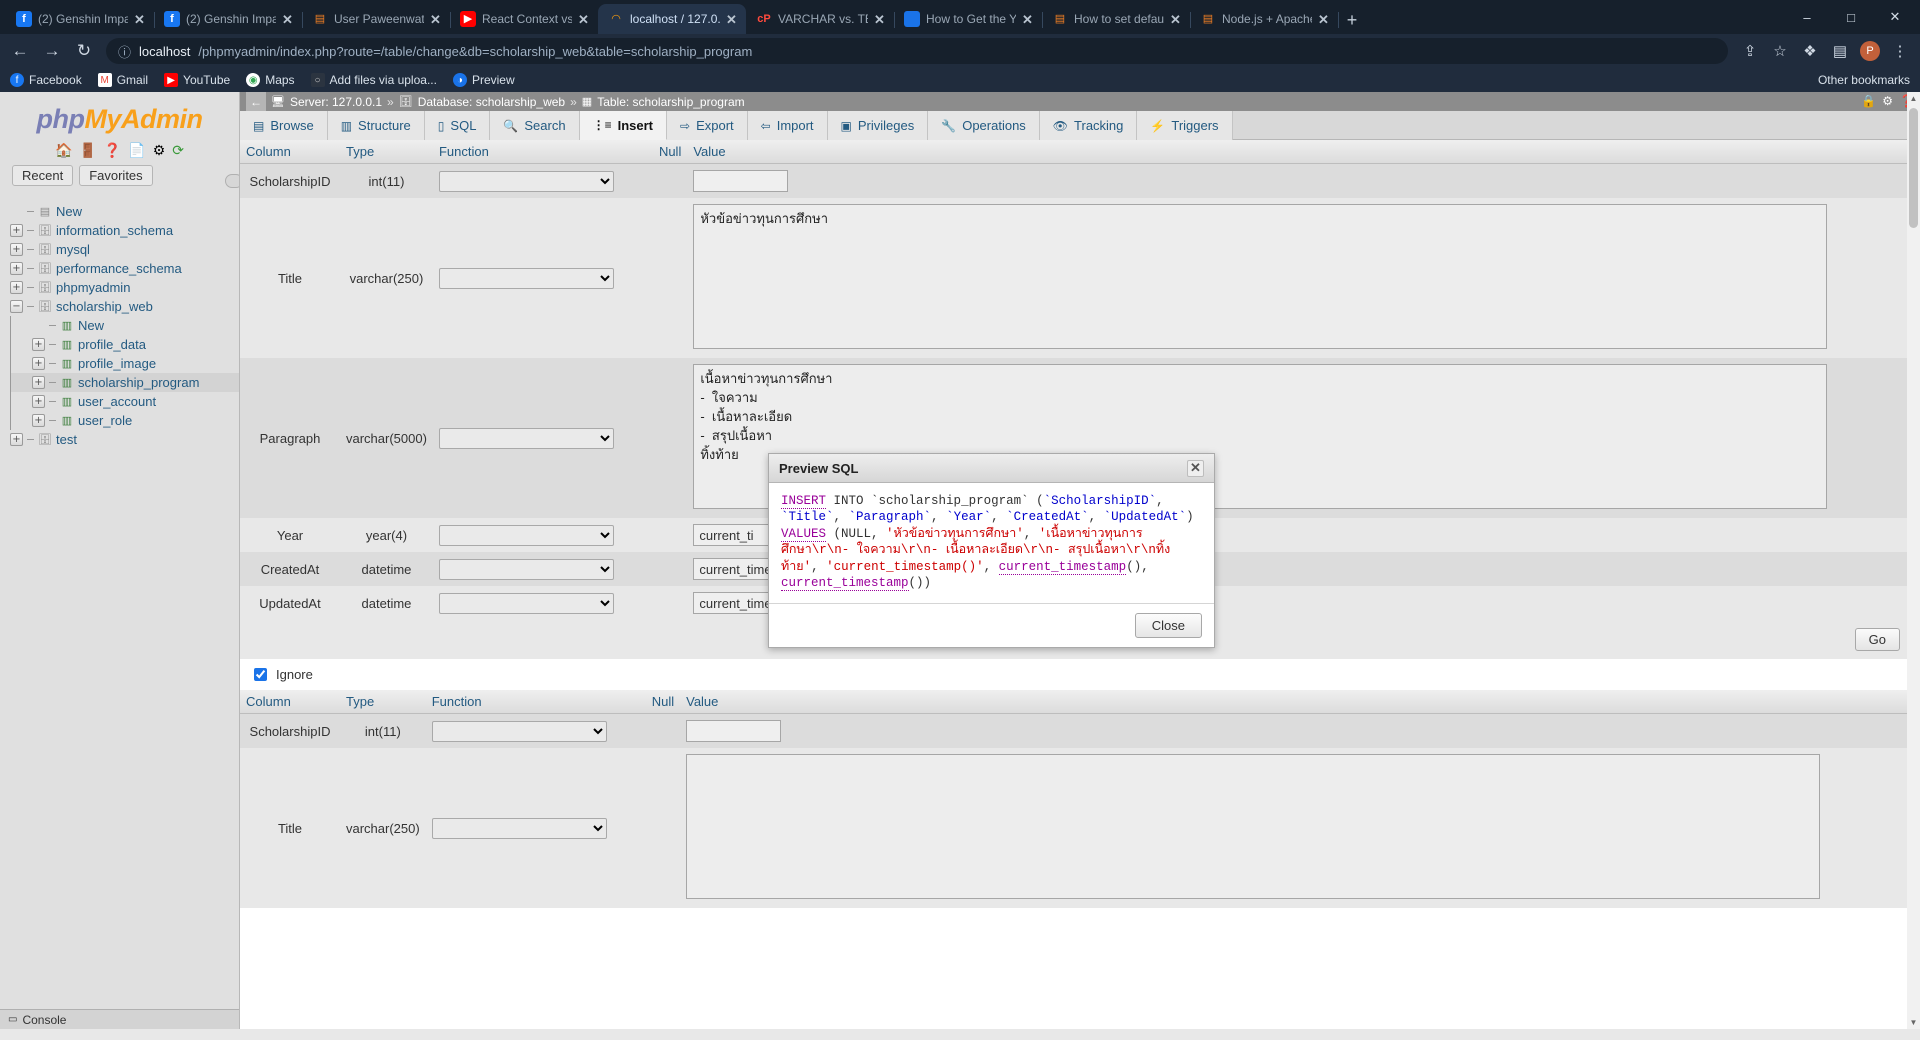 This screenshot has height=1040, width=1920. What do you see at coordinates (1868, 101) in the screenshot?
I see `lock-icon: 🔒` at bounding box center [1868, 101].